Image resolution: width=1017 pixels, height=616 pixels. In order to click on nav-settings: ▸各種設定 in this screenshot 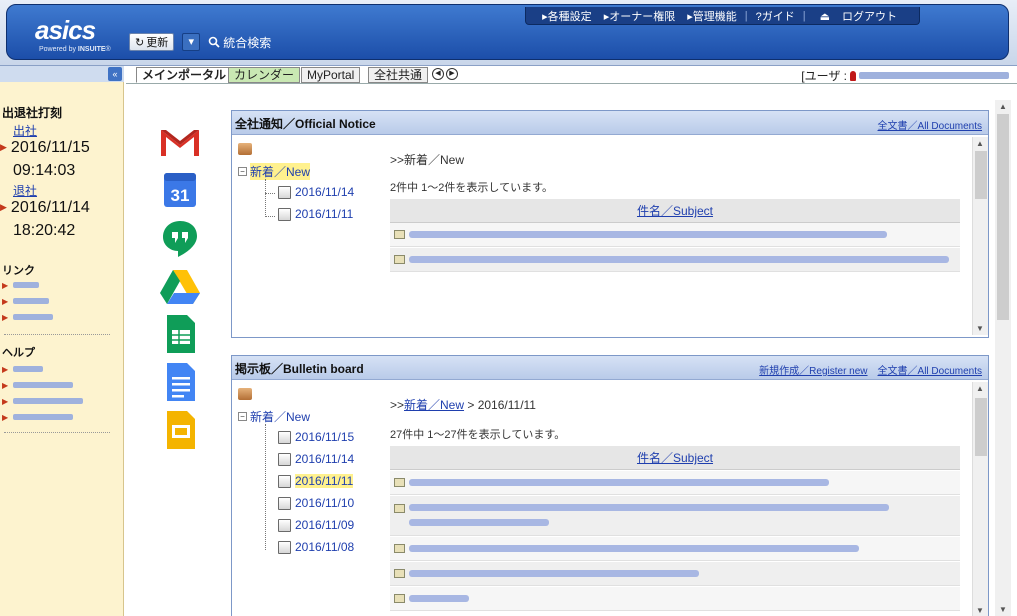, I will do `click(567, 16)`.